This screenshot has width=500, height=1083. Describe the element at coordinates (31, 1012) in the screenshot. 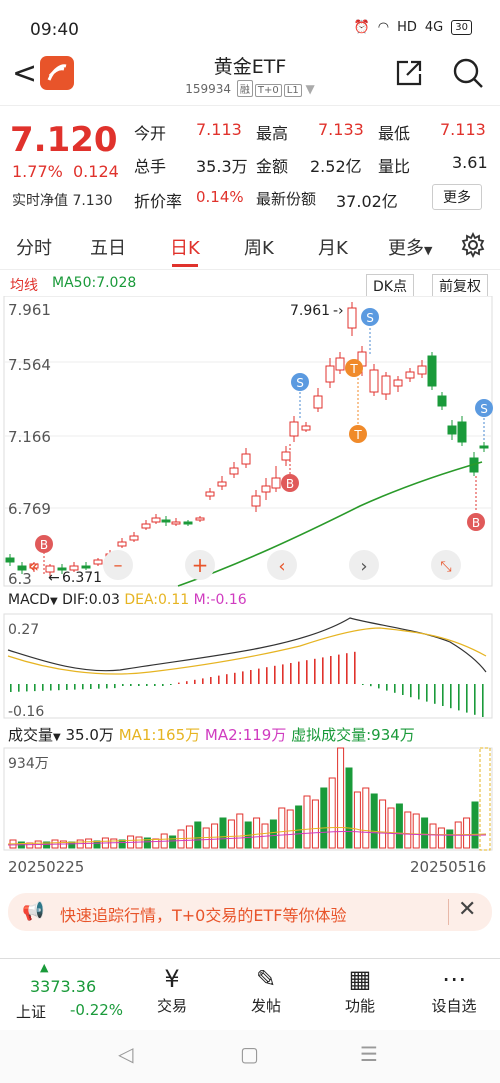

I see `index-name: 上证` at that location.